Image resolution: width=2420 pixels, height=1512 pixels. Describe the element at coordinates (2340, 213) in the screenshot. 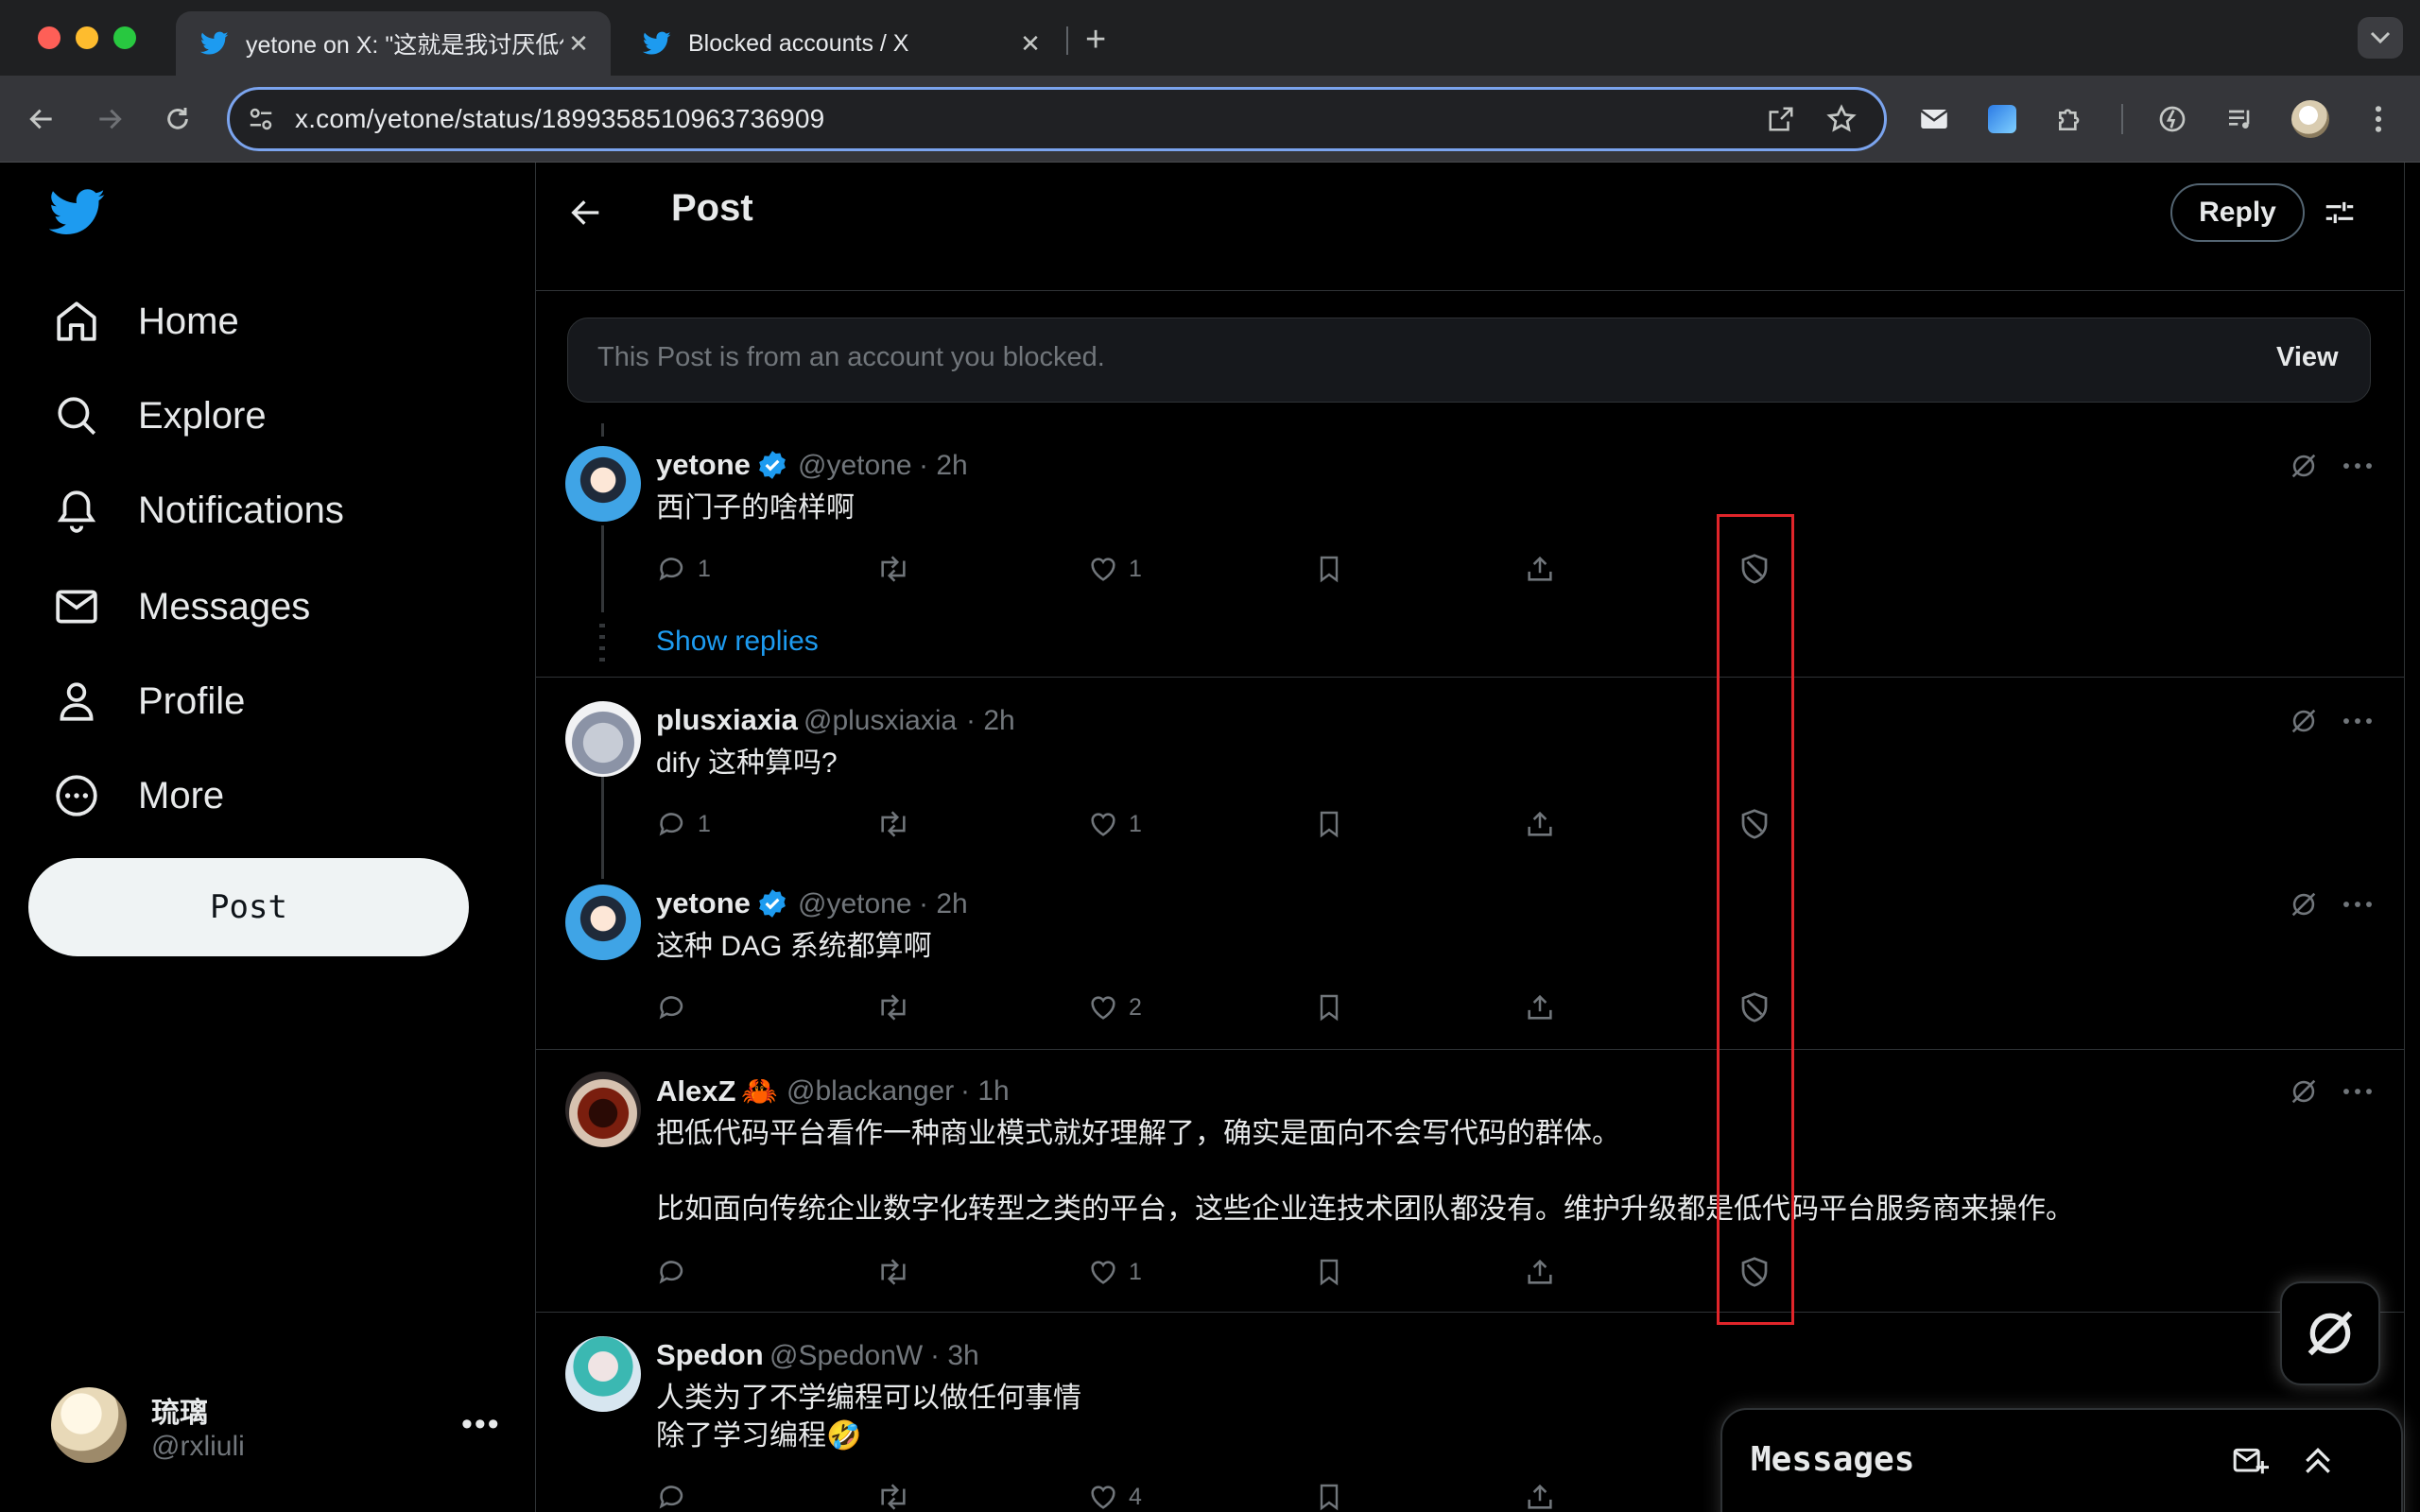

I see `filter-settings-icon` at that location.